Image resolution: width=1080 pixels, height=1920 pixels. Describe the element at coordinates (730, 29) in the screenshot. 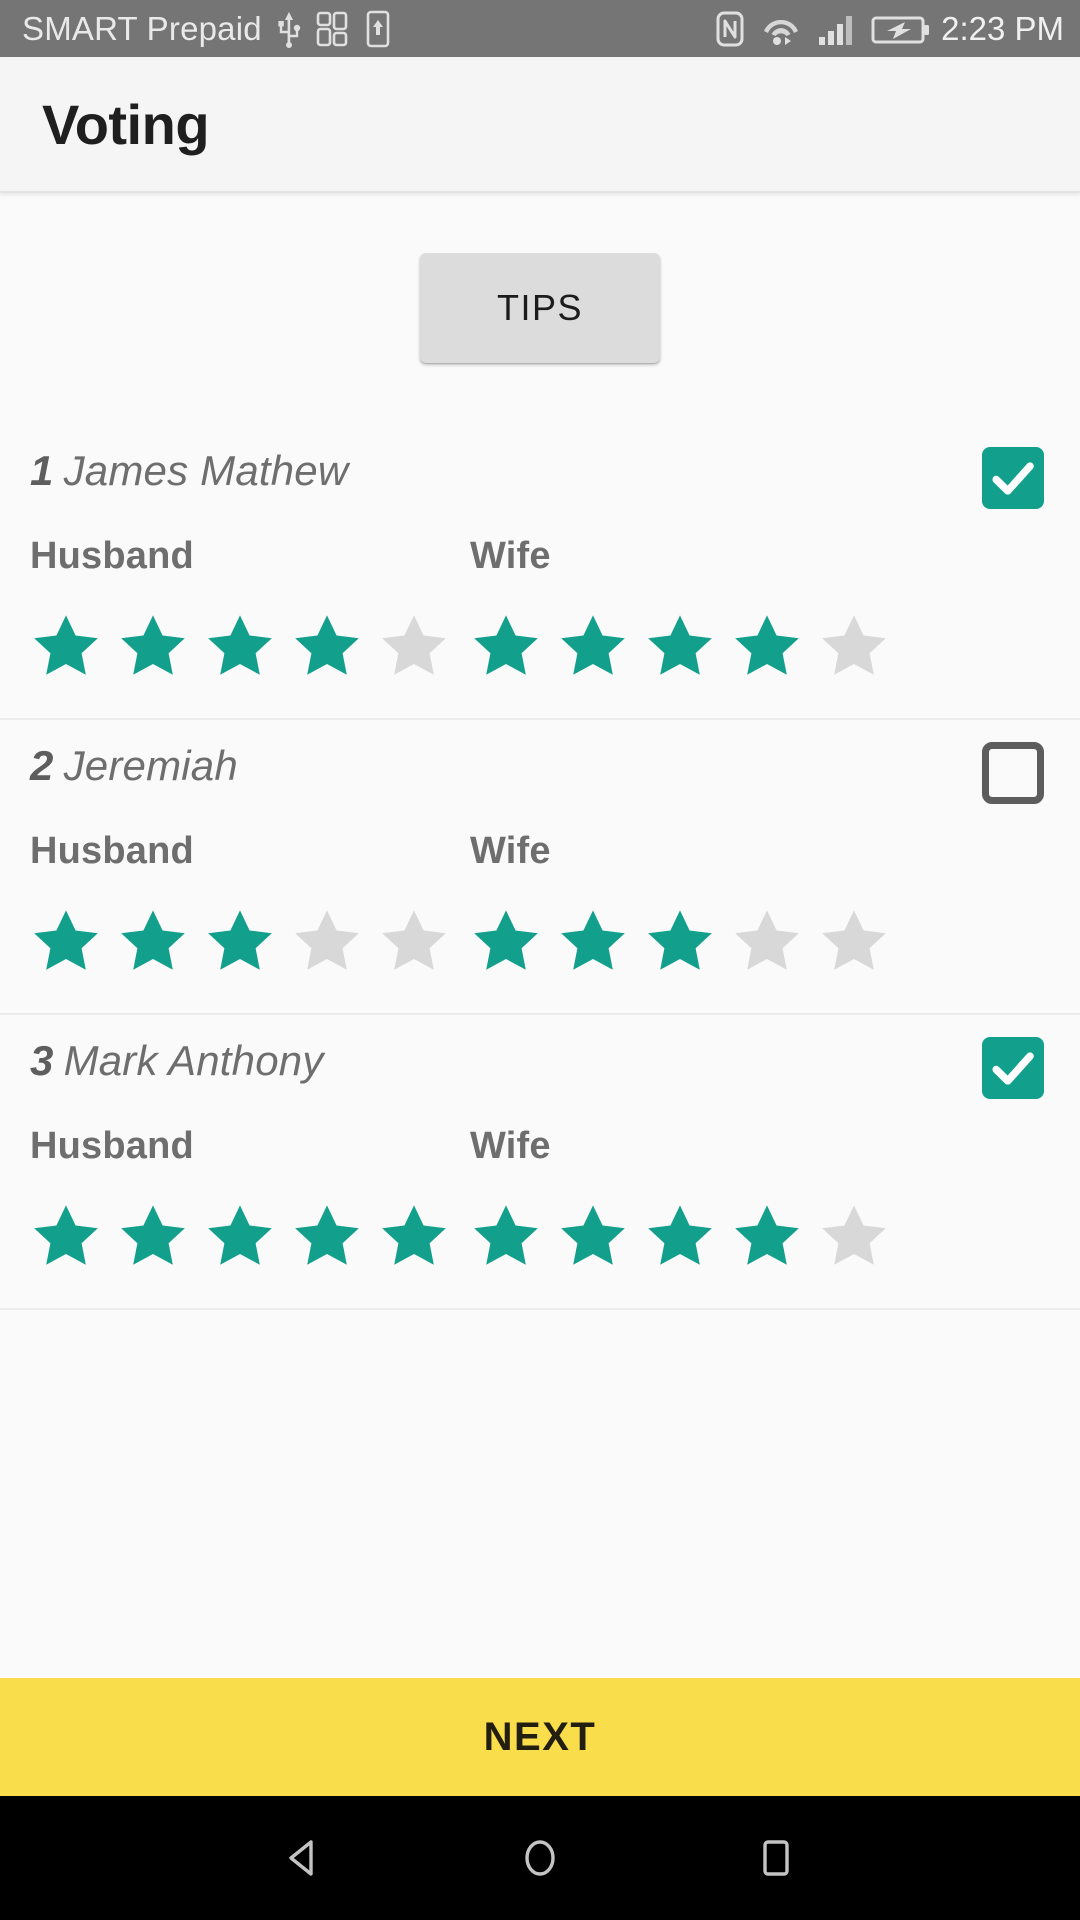

I see `nfc-icon` at that location.